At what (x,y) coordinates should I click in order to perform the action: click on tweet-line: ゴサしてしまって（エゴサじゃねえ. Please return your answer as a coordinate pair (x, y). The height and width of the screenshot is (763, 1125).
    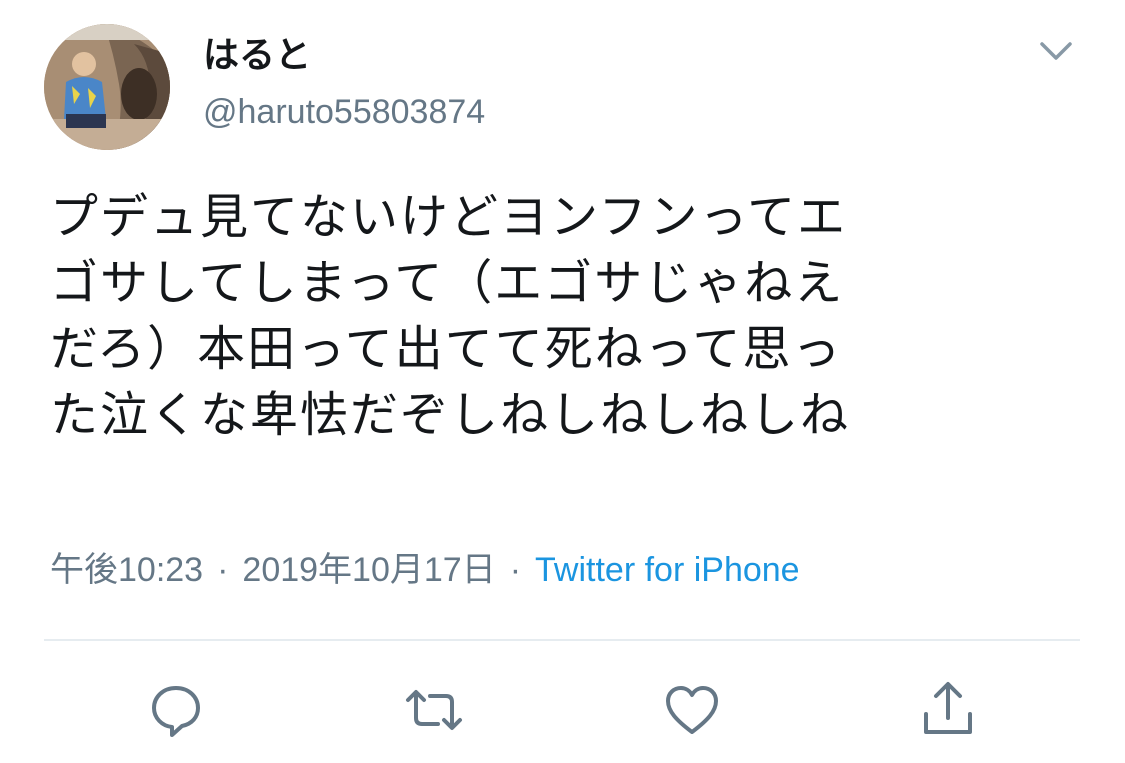
    Looking at the image, I should click on (447, 283).